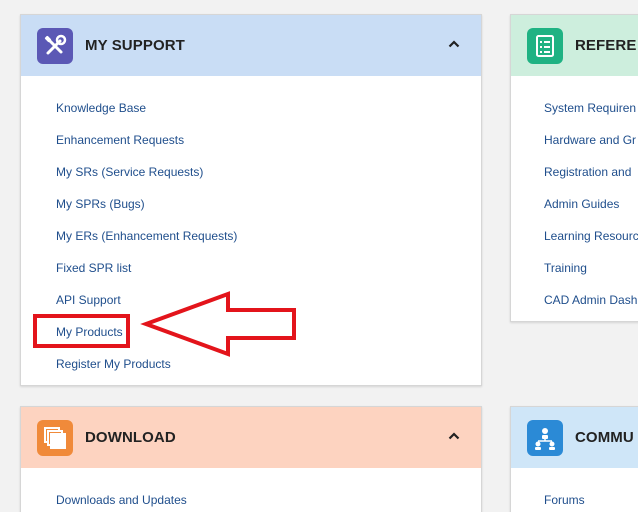 The height and width of the screenshot is (512, 638). What do you see at coordinates (590, 300) in the screenshot?
I see `link-cad-admin-dashboard: CAD Admin Dash` at bounding box center [590, 300].